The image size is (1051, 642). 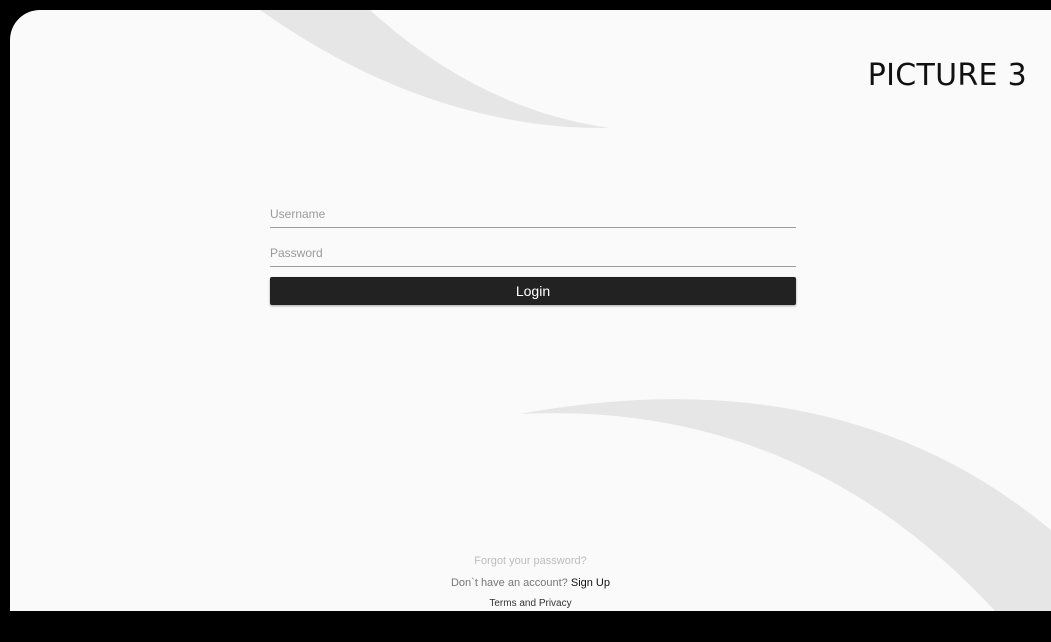 I want to click on frame-left-edge, so click(x=5, y=370).